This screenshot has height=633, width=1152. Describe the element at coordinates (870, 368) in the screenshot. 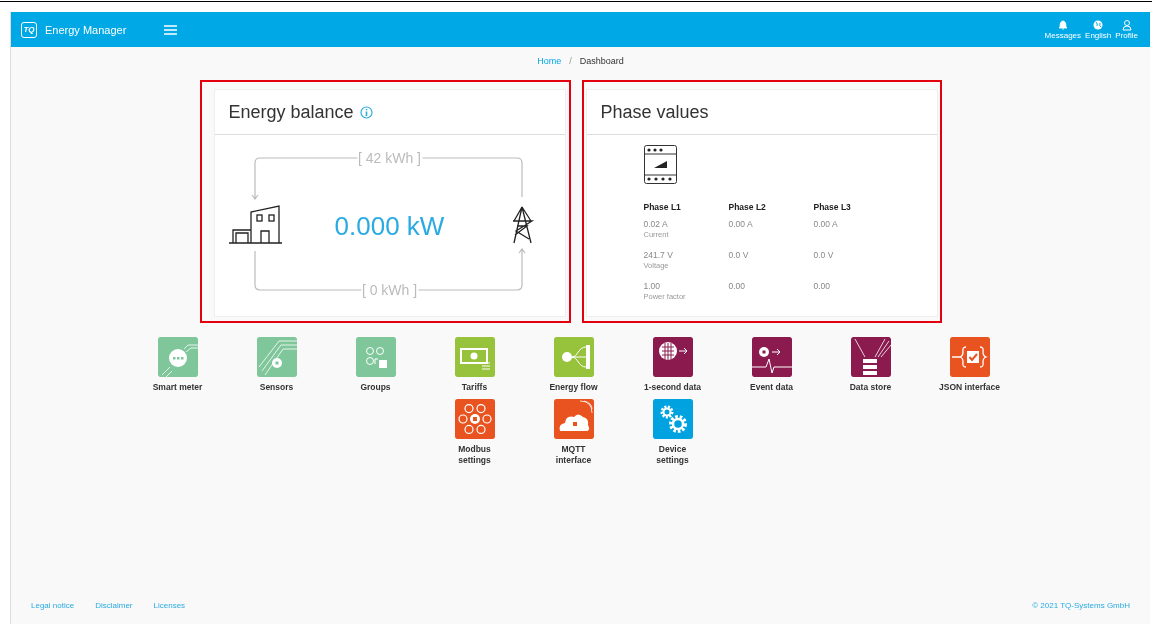

I see `dashboard-tile: Data store` at that location.